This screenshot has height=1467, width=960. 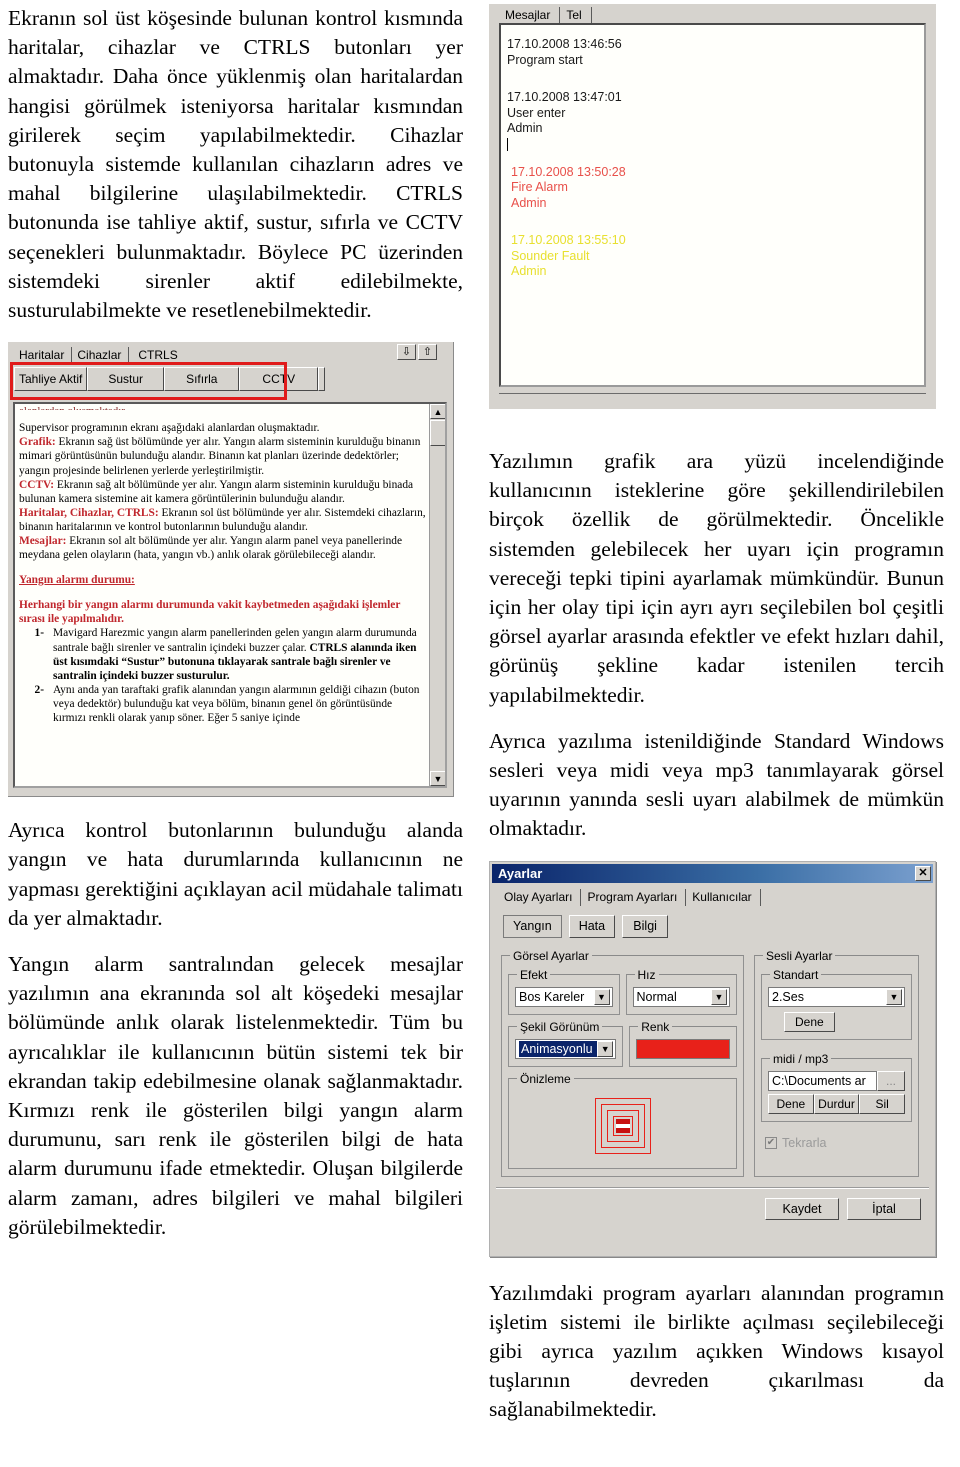 What do you see at coordinates (427, 352) in the screenshot?
I see `scroll-up-icon: ⇧` at bounding box center [427, 352].